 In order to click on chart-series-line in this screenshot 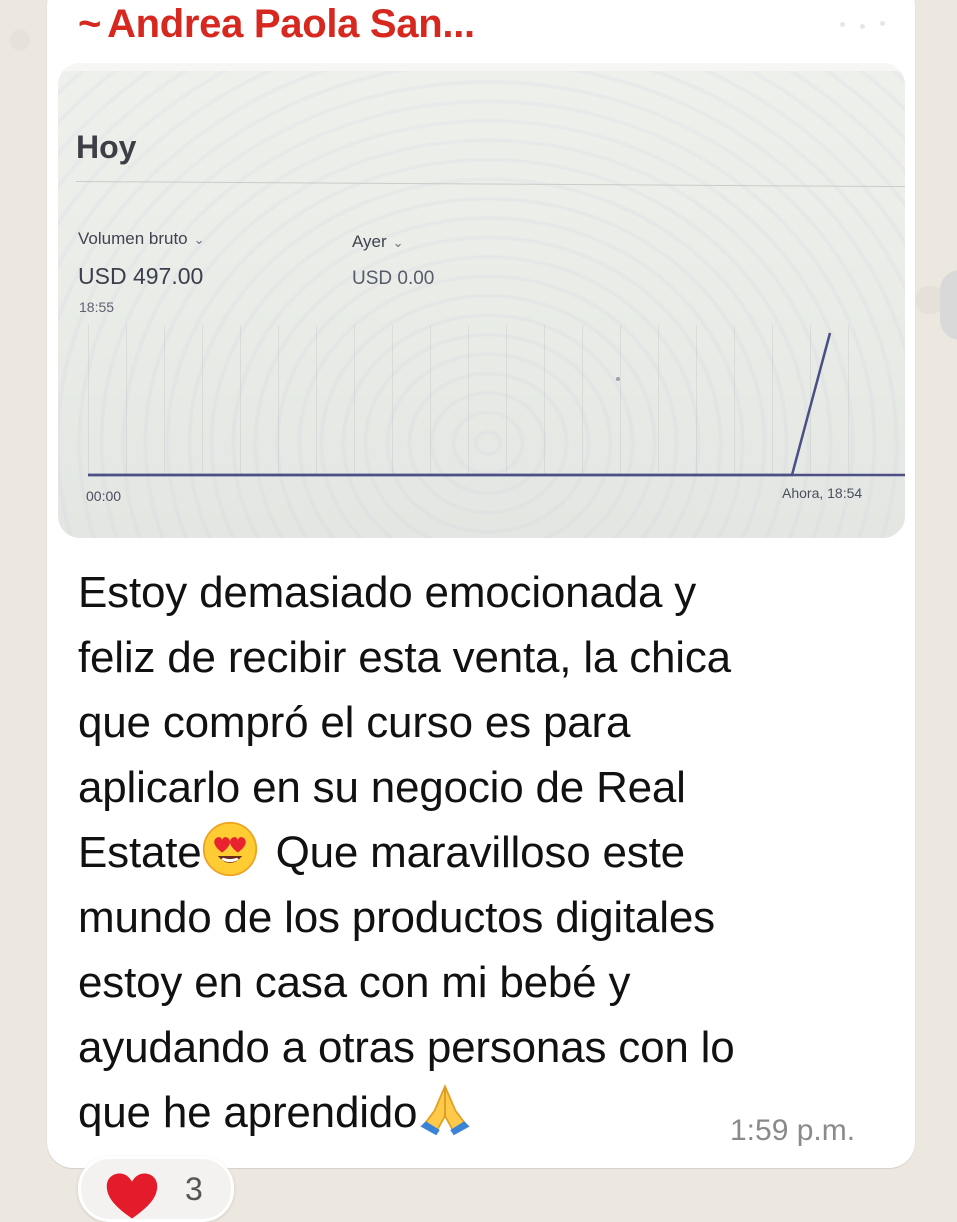, I will do `click(460, 404)`.